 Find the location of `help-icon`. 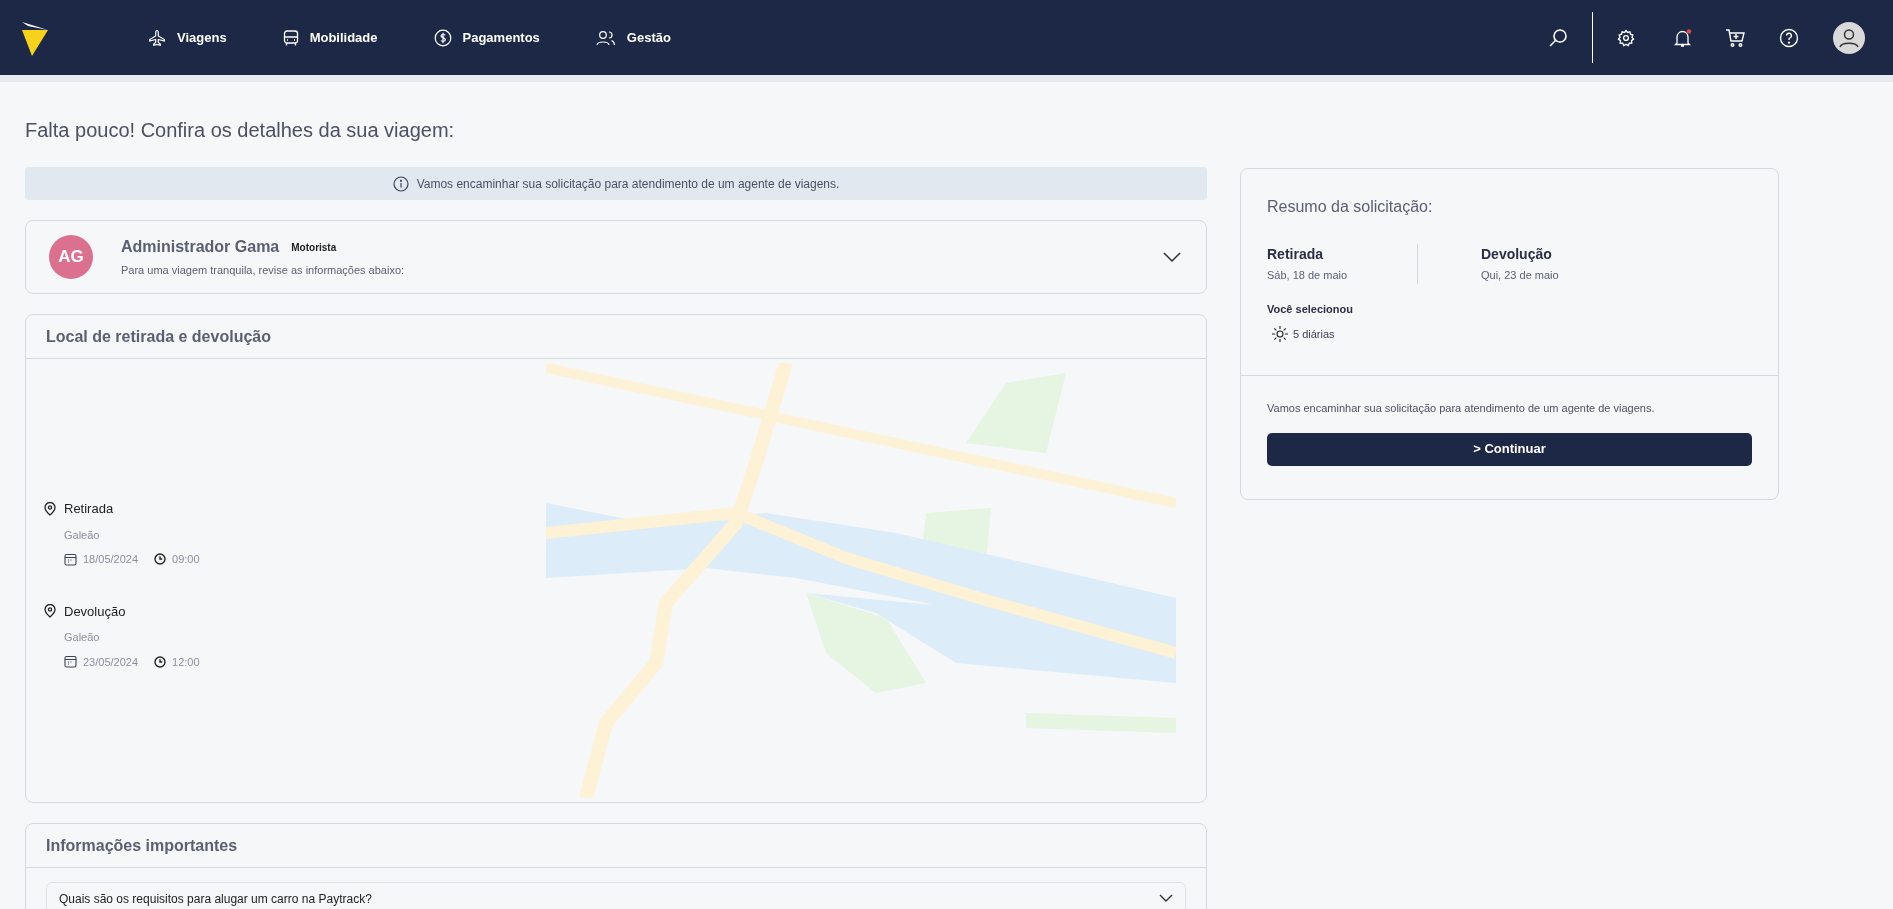

help-icon is located at coordinates (1789, 37).